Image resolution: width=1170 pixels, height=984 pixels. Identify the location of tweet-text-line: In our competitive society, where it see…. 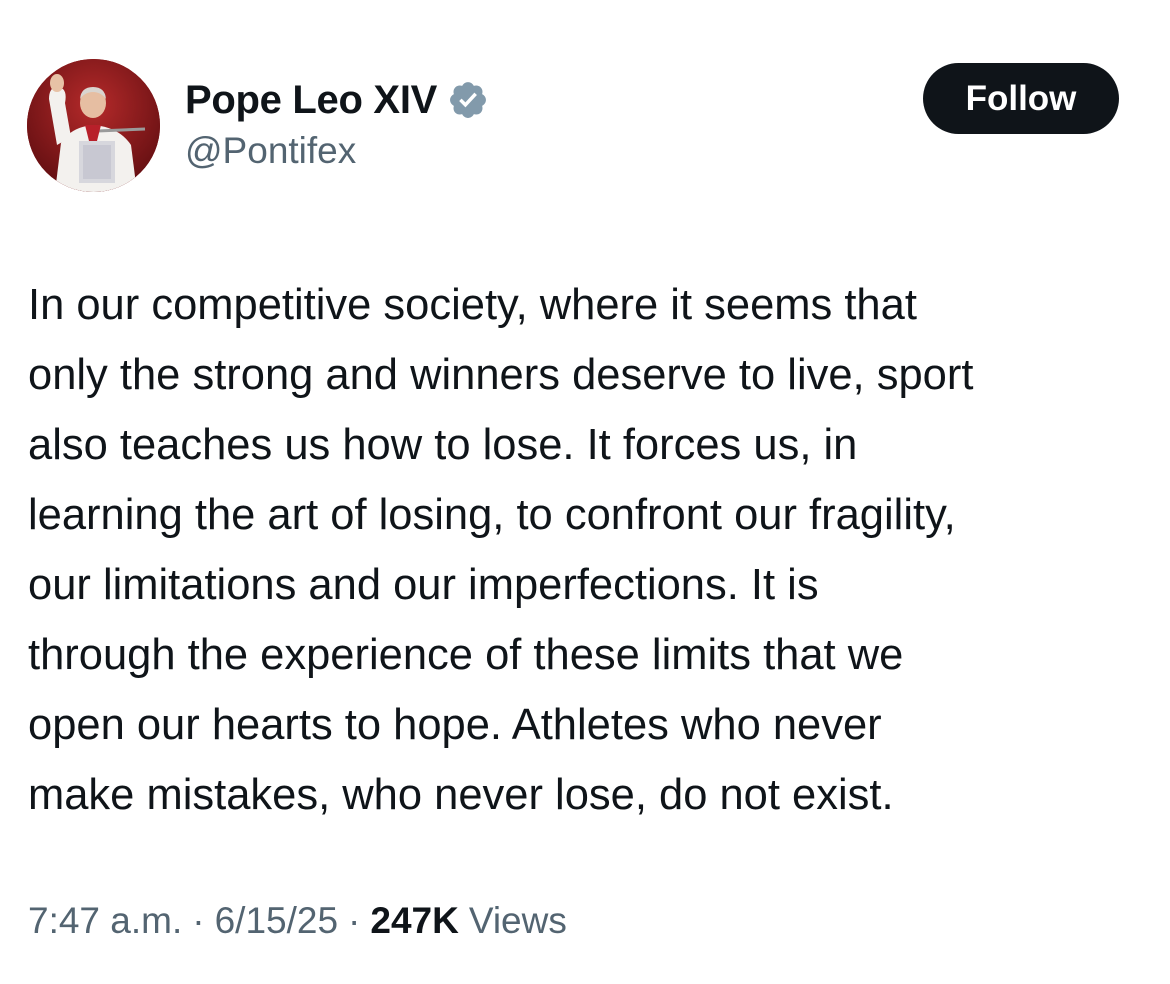
(472, 305).